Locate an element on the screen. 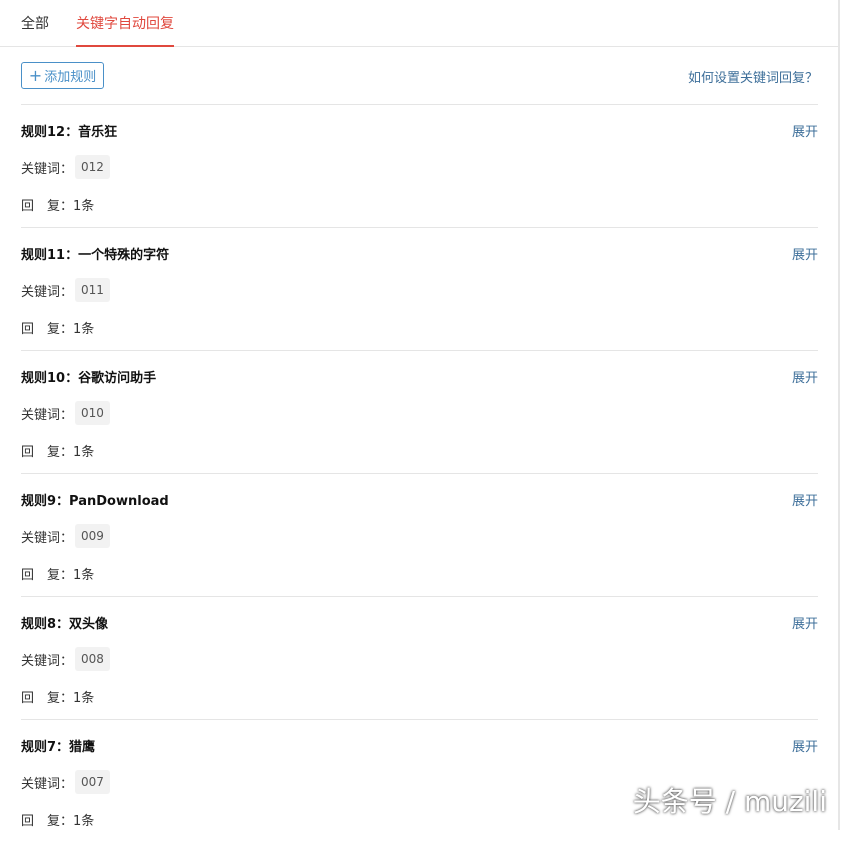  rule-title: 规则8：双头像 is located at coordinates (65, 624).